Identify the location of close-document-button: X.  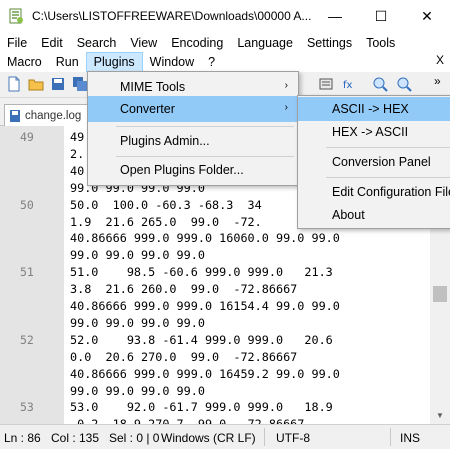
(440, 60).